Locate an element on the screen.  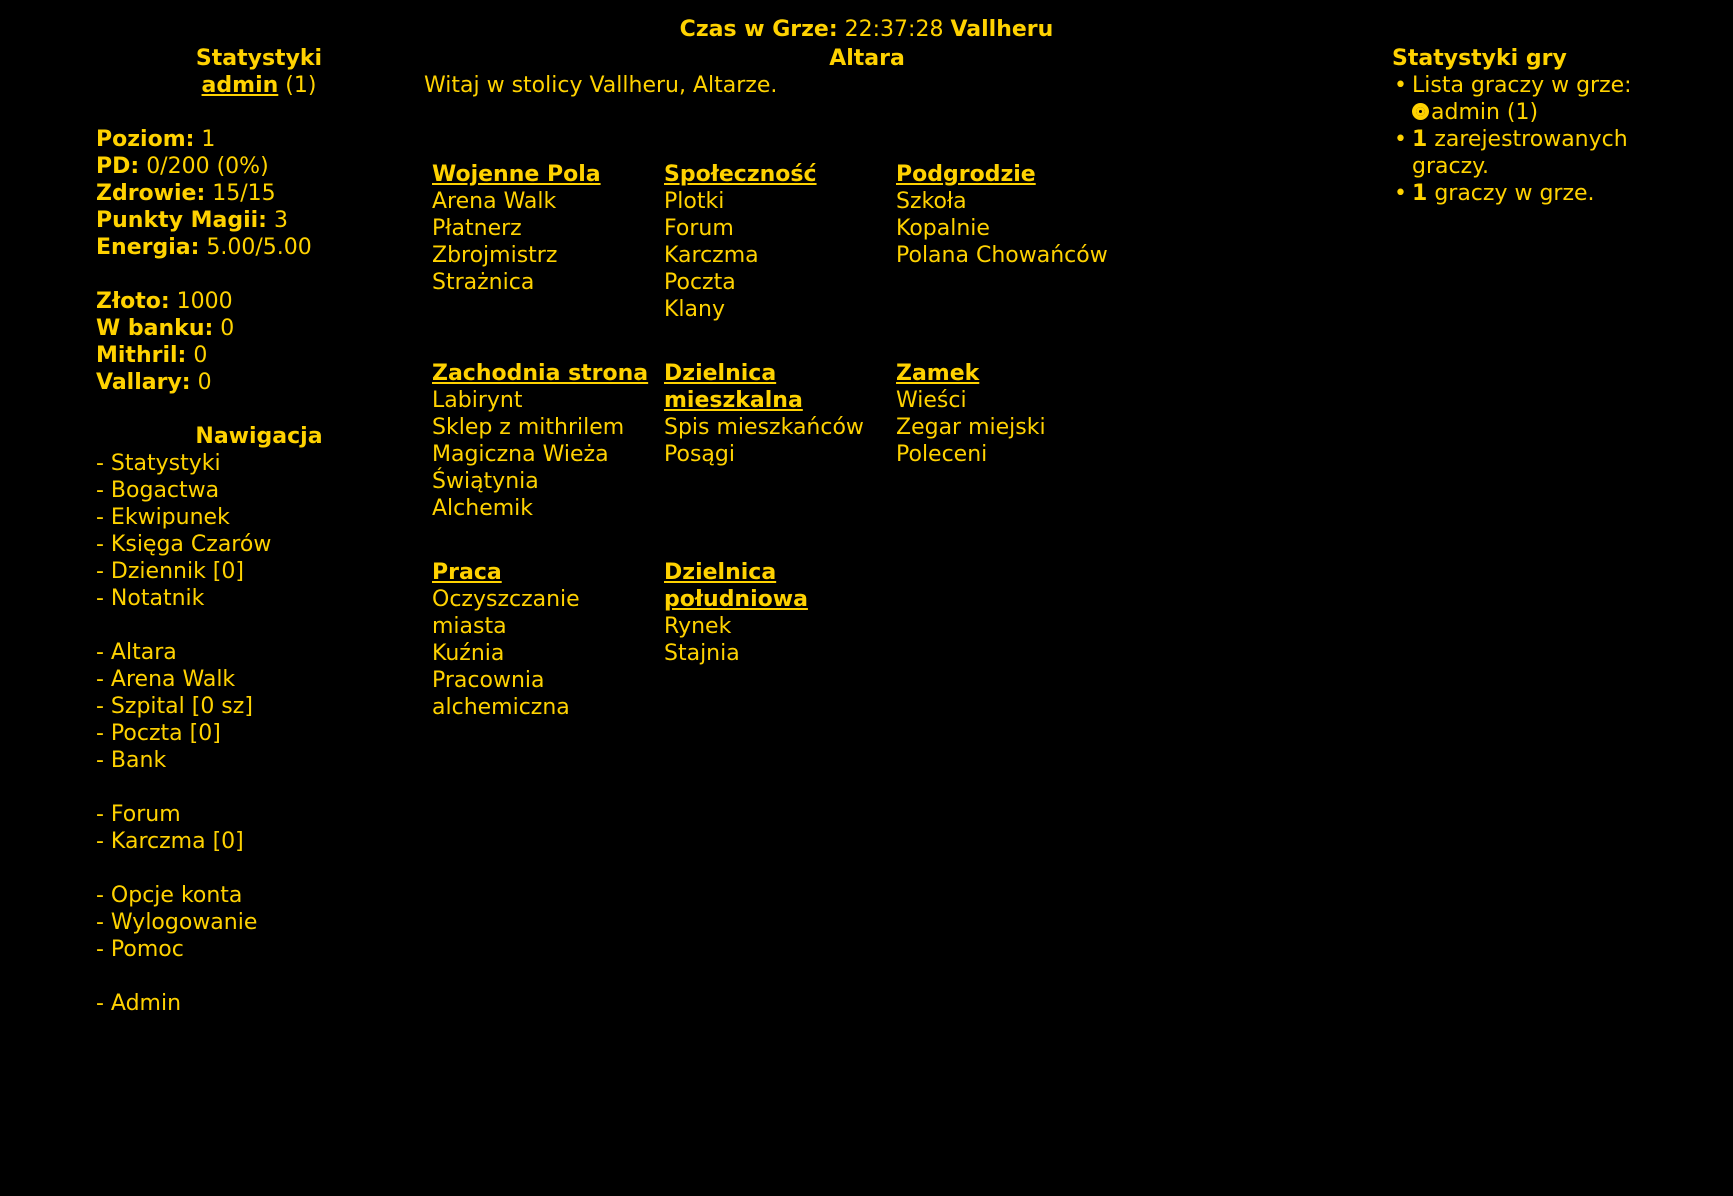
wealth-row: Vallary: 0 is located at coordinates (266, 382).